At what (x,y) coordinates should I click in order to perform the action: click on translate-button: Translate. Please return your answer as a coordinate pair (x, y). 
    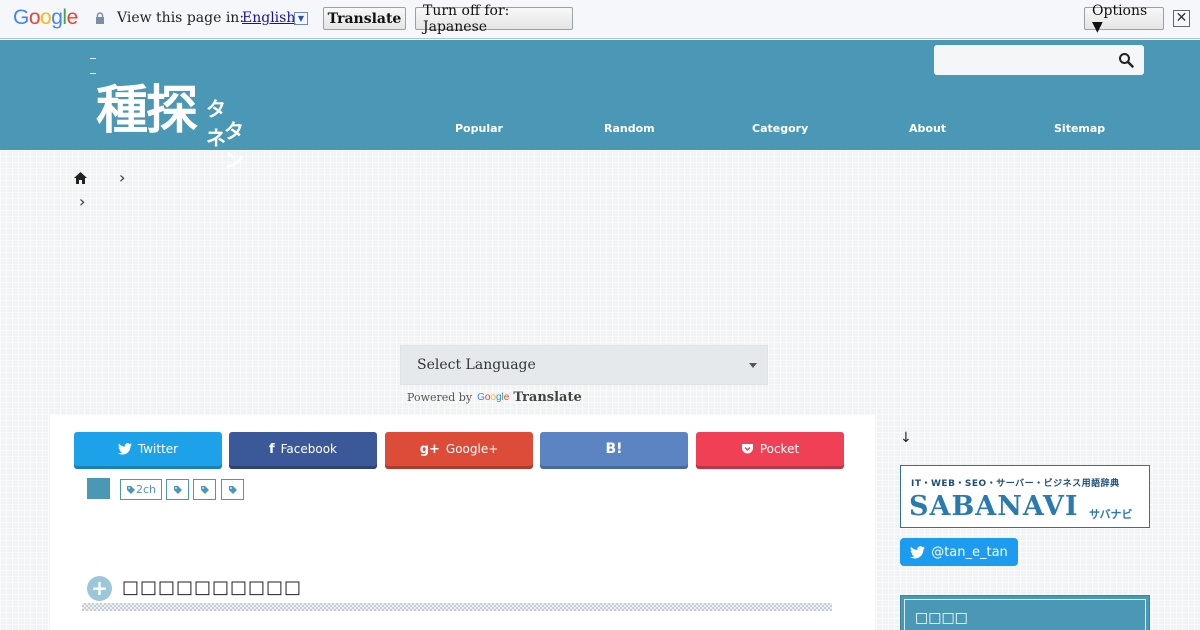
    Looking at the image, I should click on (364, 18).